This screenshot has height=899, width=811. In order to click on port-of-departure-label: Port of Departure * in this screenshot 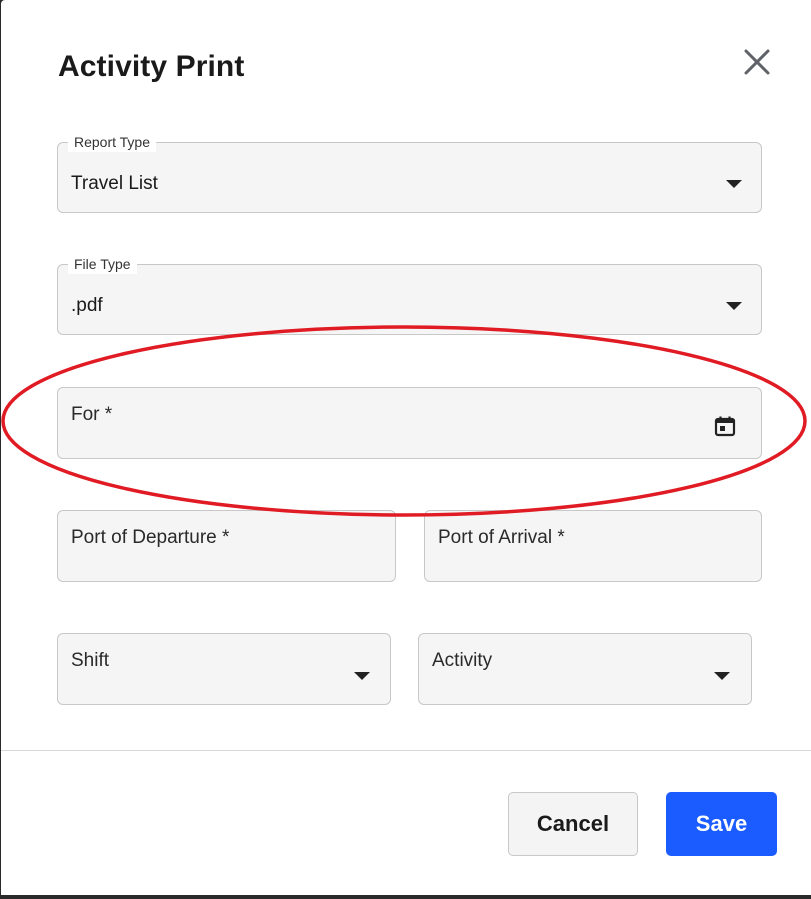, I will do `click(150, 537)`.